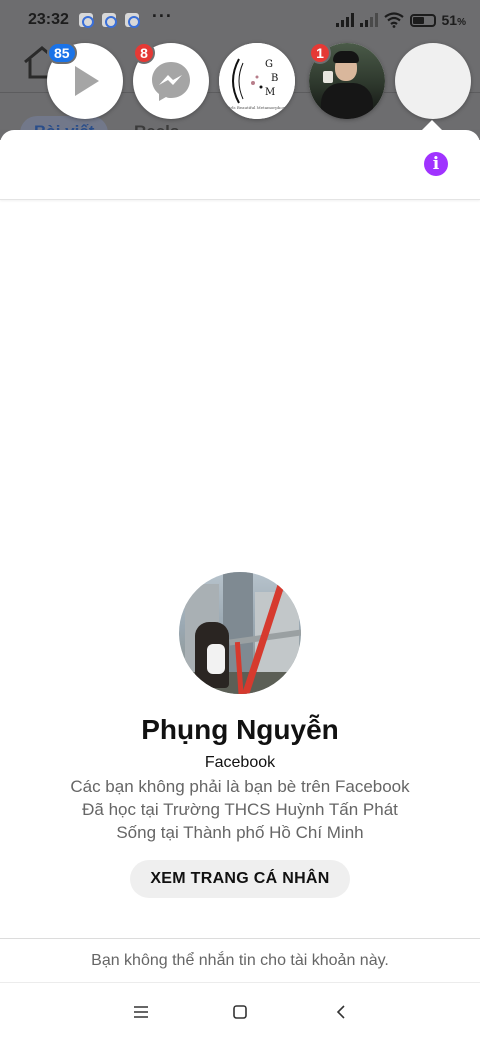  I want to click on system-nav-bar, so click(240, 1011).